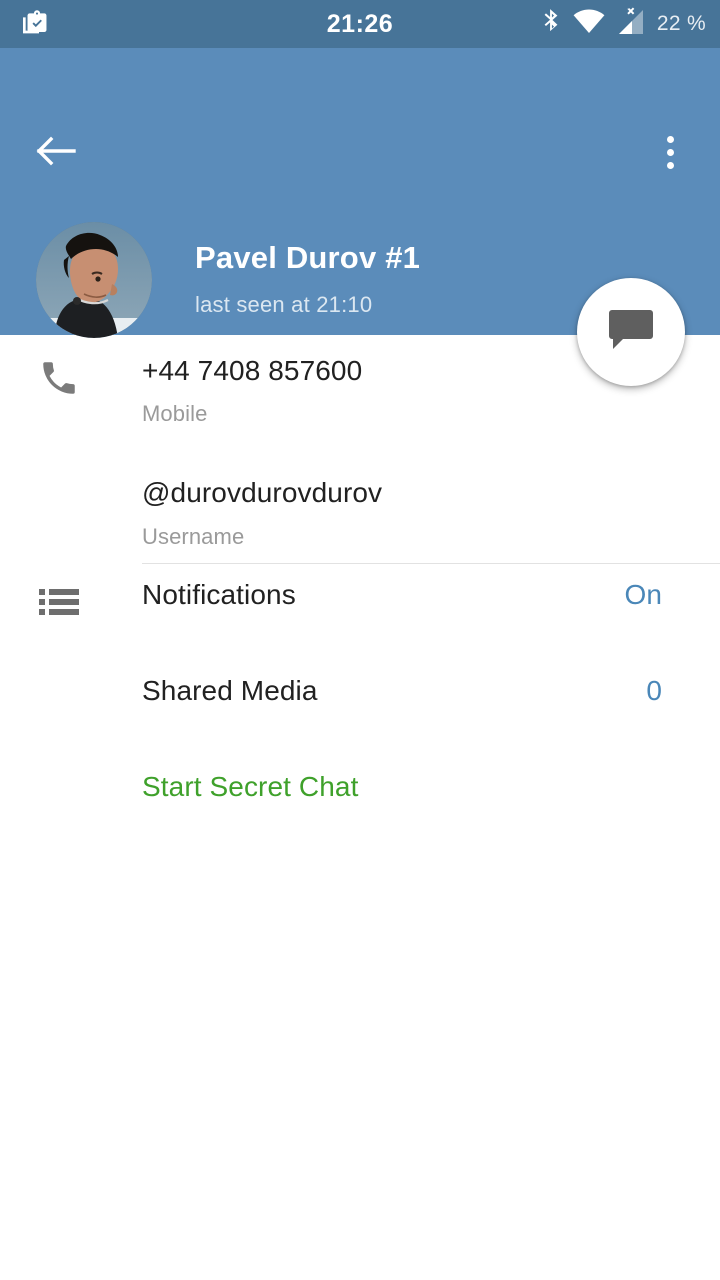 The height and width of the screenshot is (1280, 720). What do you see at coordinates (219, 594) in the screenshot?
I see `notifications-label: Notifications` at bounding box center [219, 594].